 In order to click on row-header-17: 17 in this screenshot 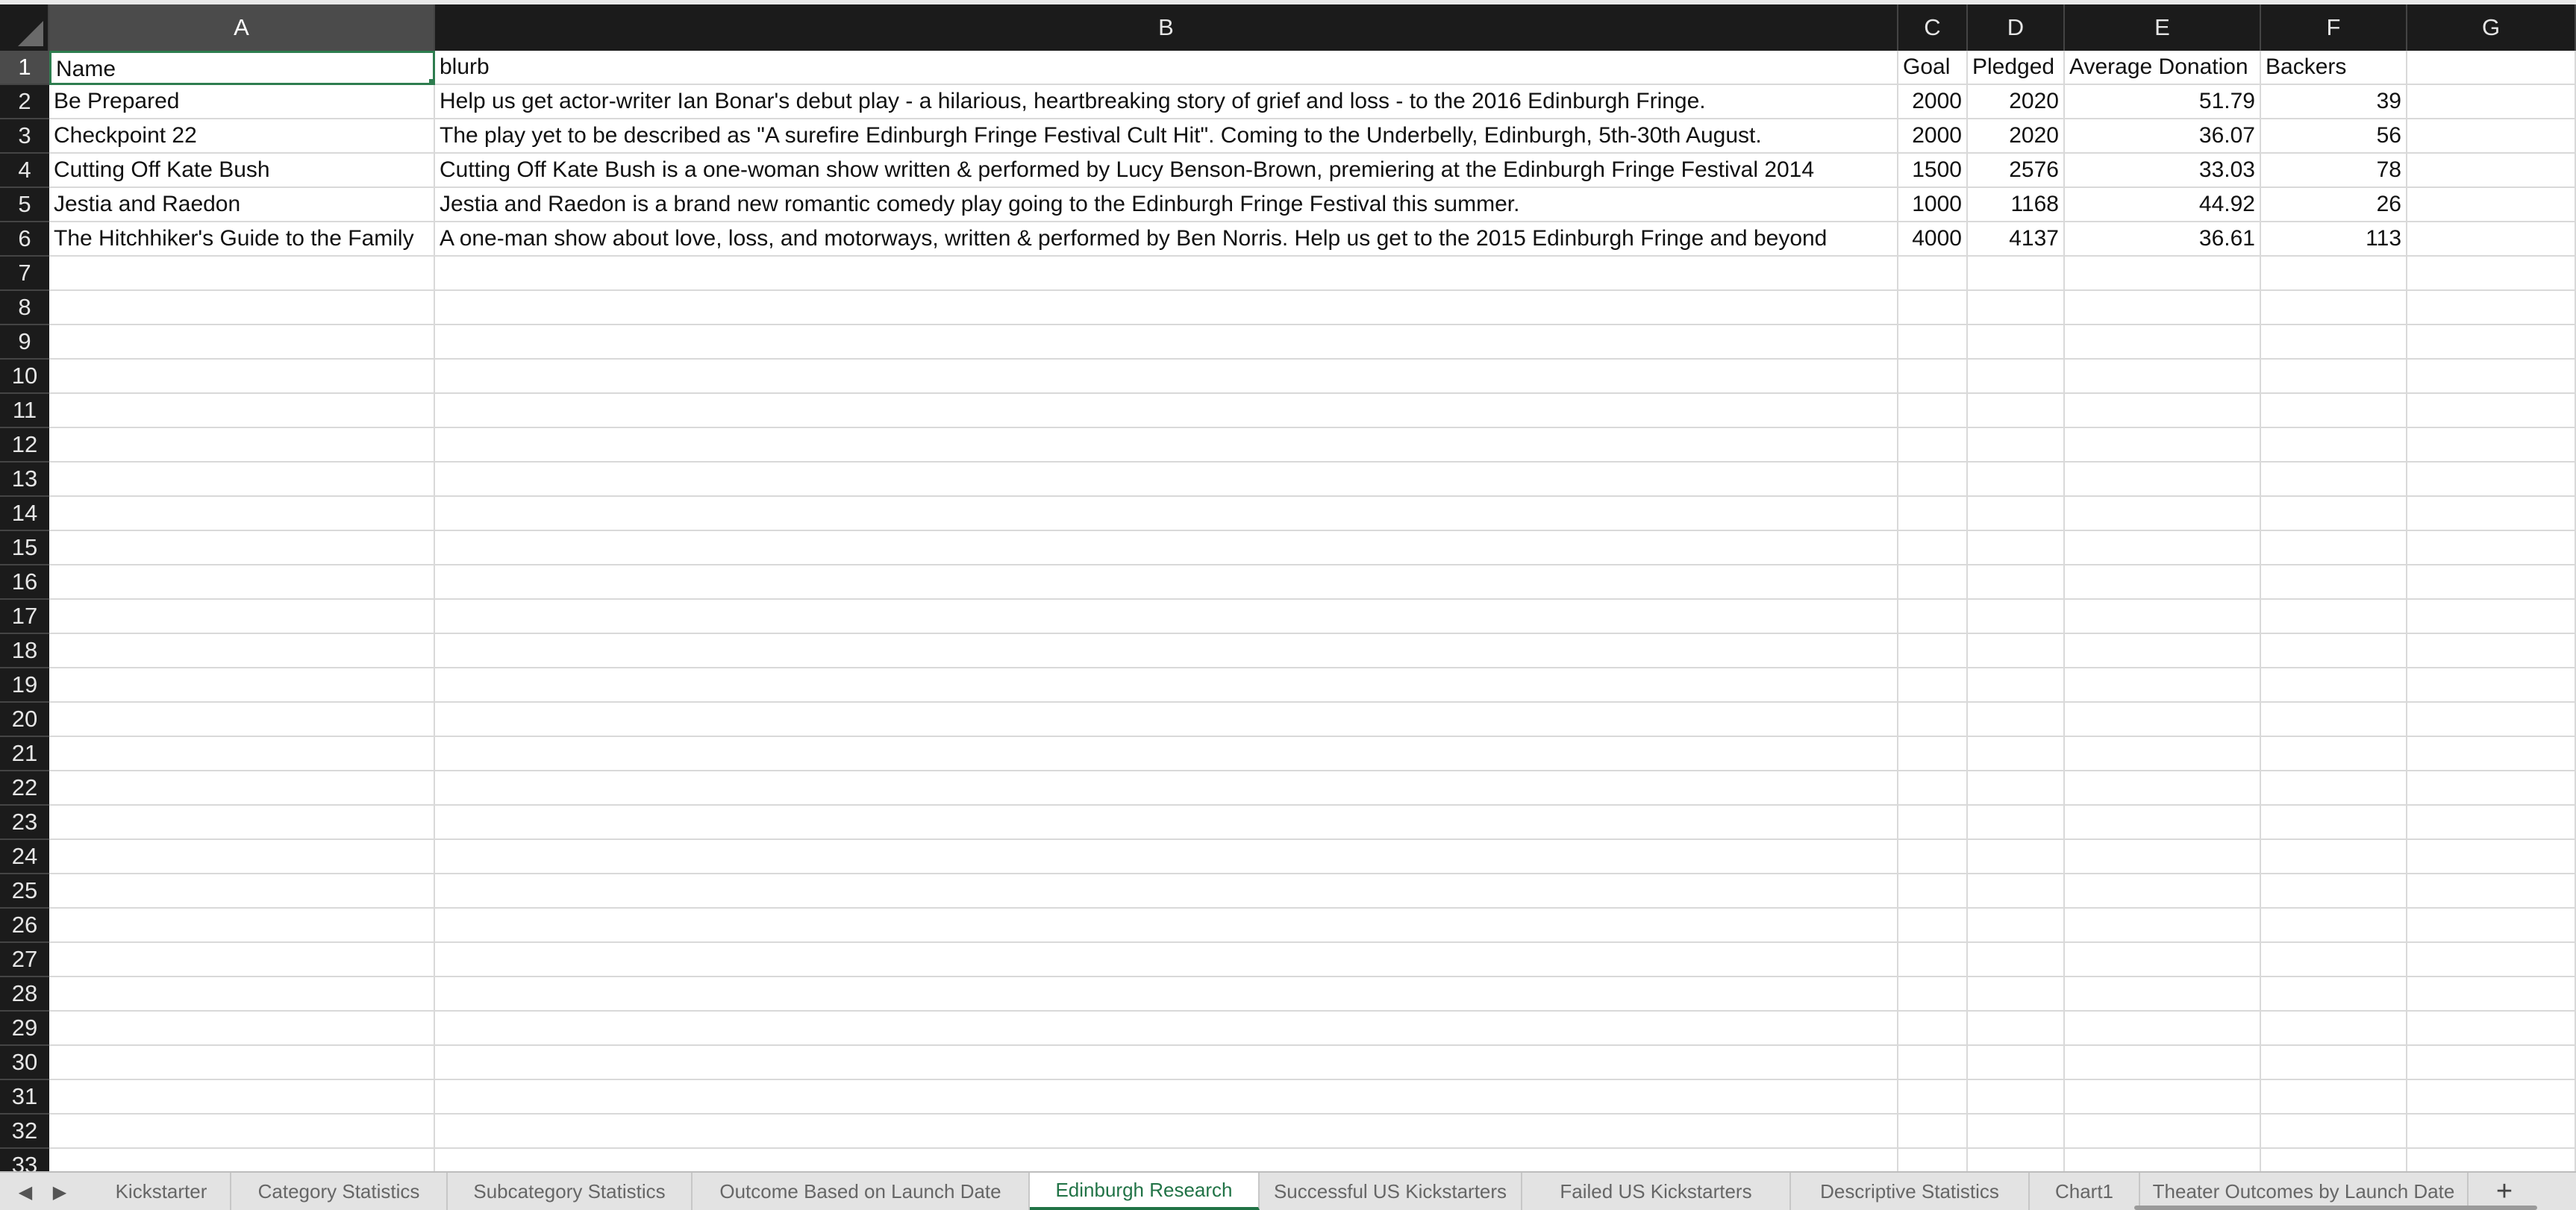, I will do `click(24, 617)`.